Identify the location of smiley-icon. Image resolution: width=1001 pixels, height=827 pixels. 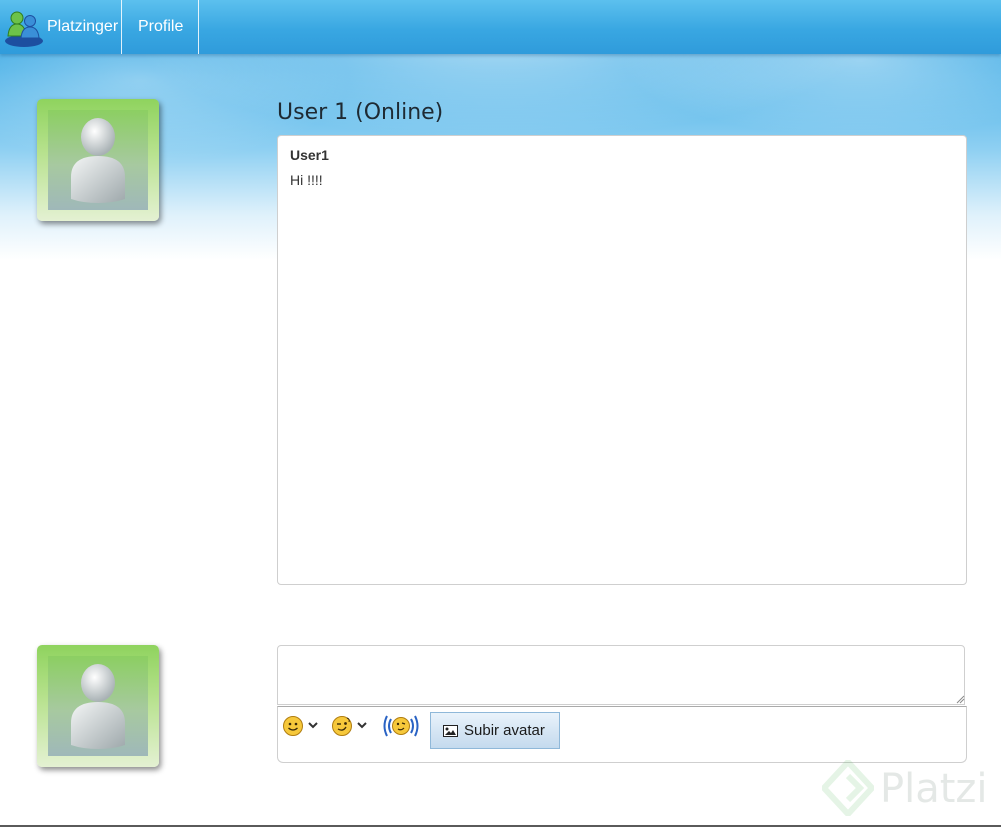
(293, 726).